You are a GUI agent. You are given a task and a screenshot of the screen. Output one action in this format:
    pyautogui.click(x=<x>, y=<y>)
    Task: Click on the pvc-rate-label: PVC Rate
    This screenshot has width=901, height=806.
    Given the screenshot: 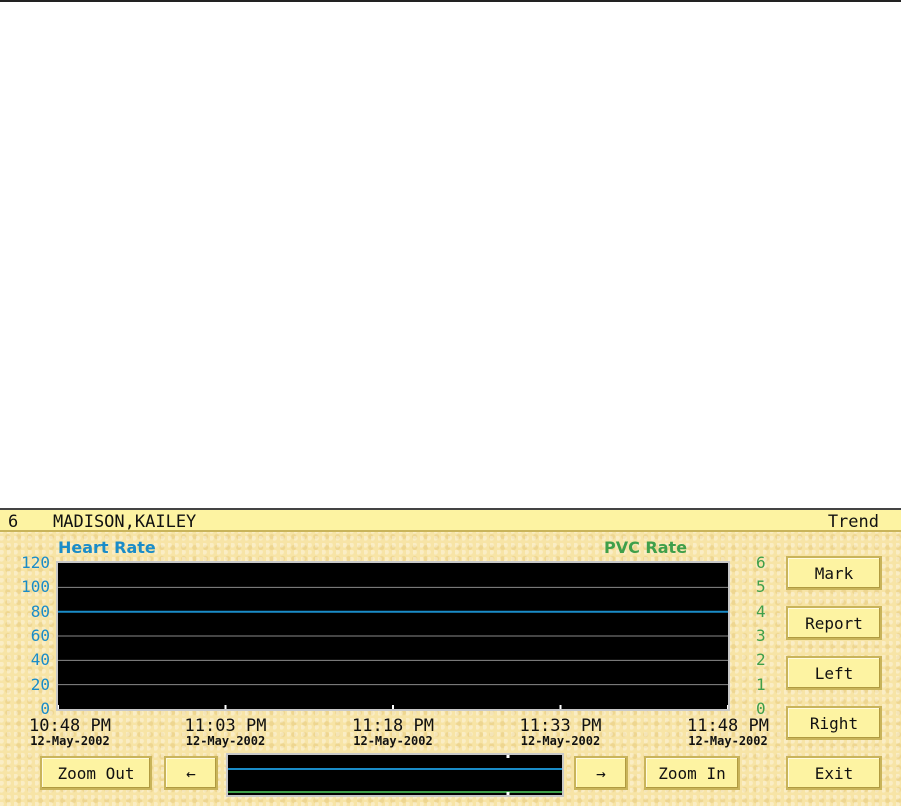 What is the action you would take?
    pyautogui.click(x=646, y=547)
    